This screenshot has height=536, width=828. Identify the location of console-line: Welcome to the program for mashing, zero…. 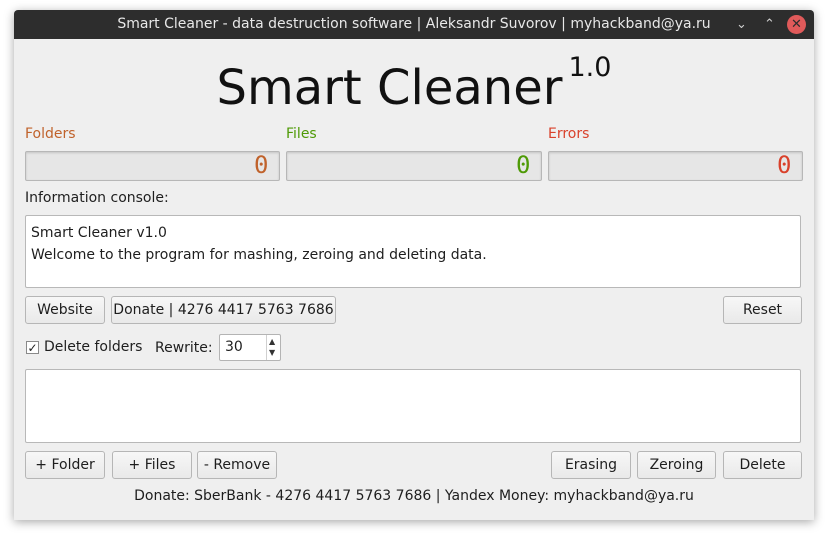
(259, 255).